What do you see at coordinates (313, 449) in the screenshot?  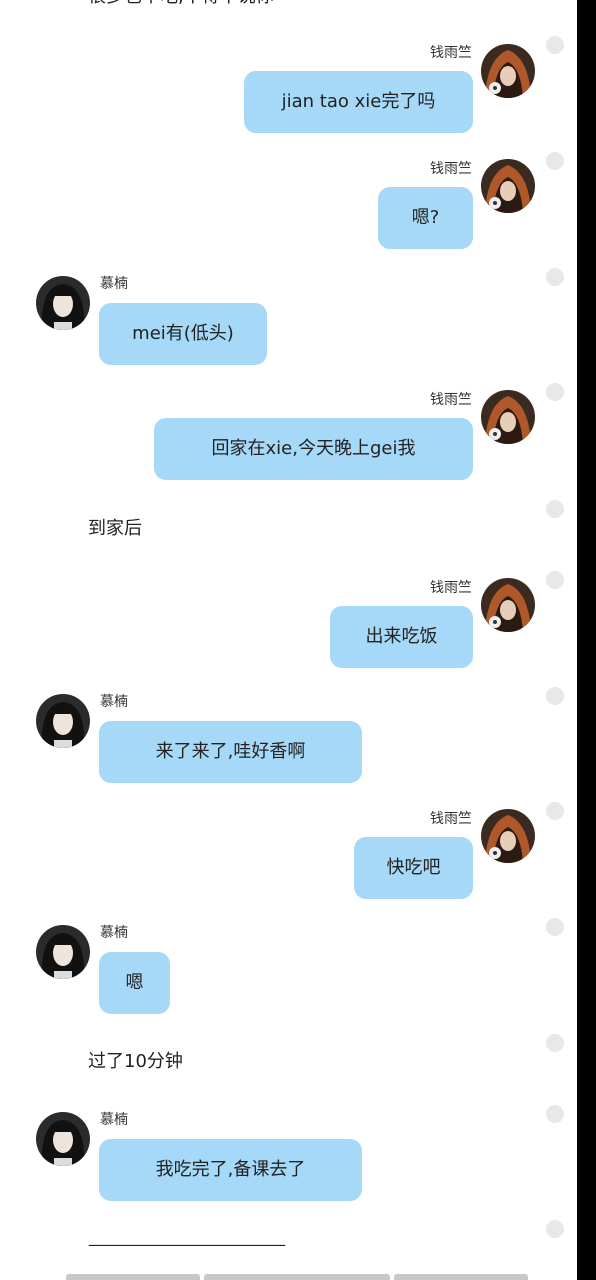 I see `message-bubble: 回家在xie,今天晚上gei我` at bounding box center [313, 449].